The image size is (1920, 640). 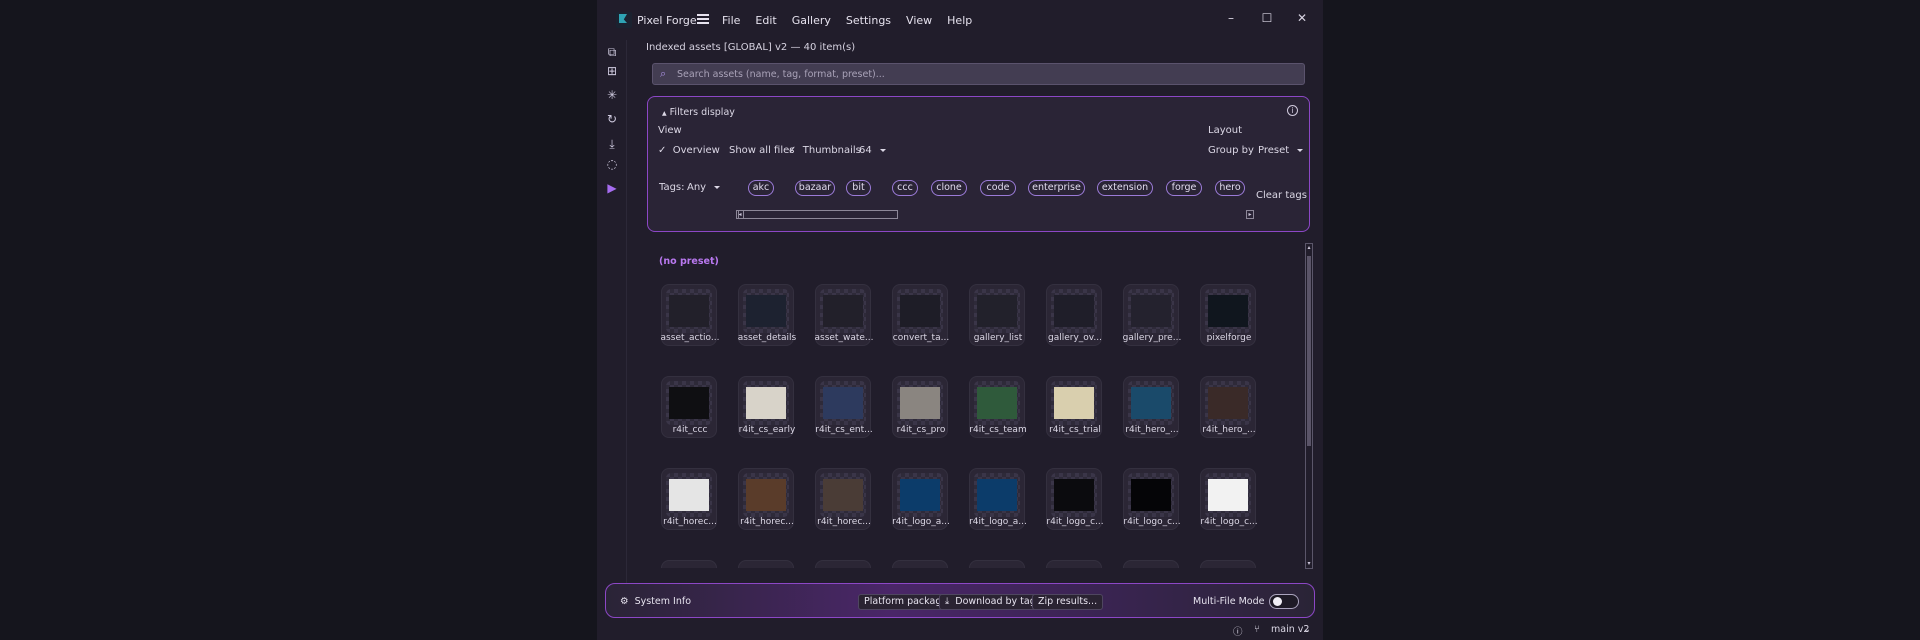 I want to click on tag-chip-clone: clone, so click(x=949, y=188).